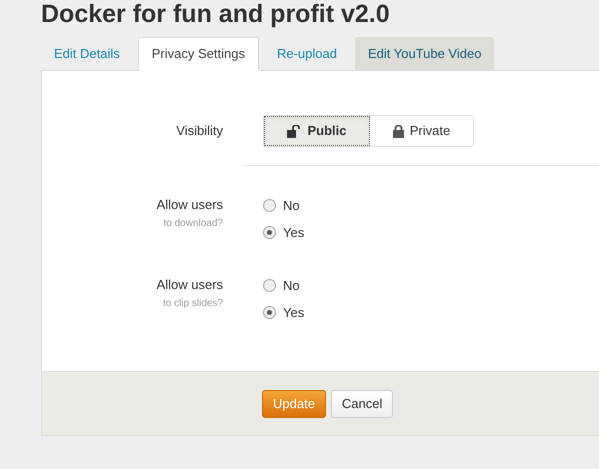 This screenshot has height=469, width=599. What do you see at coordinates (307, 53) in the screenshot?
I see `tab: Re-upload` at bounding box center [307, 53].